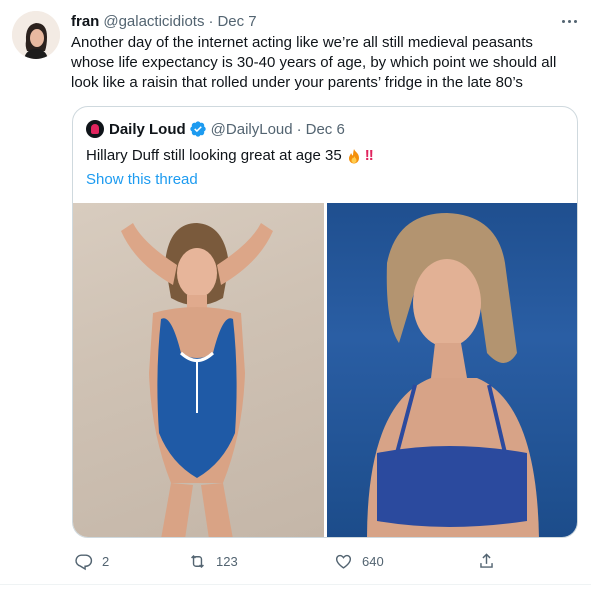 The height and width of the screenshot is (592, 591). I want to click on quoted-author-handle: @DailyLoud, so click(252, 129).